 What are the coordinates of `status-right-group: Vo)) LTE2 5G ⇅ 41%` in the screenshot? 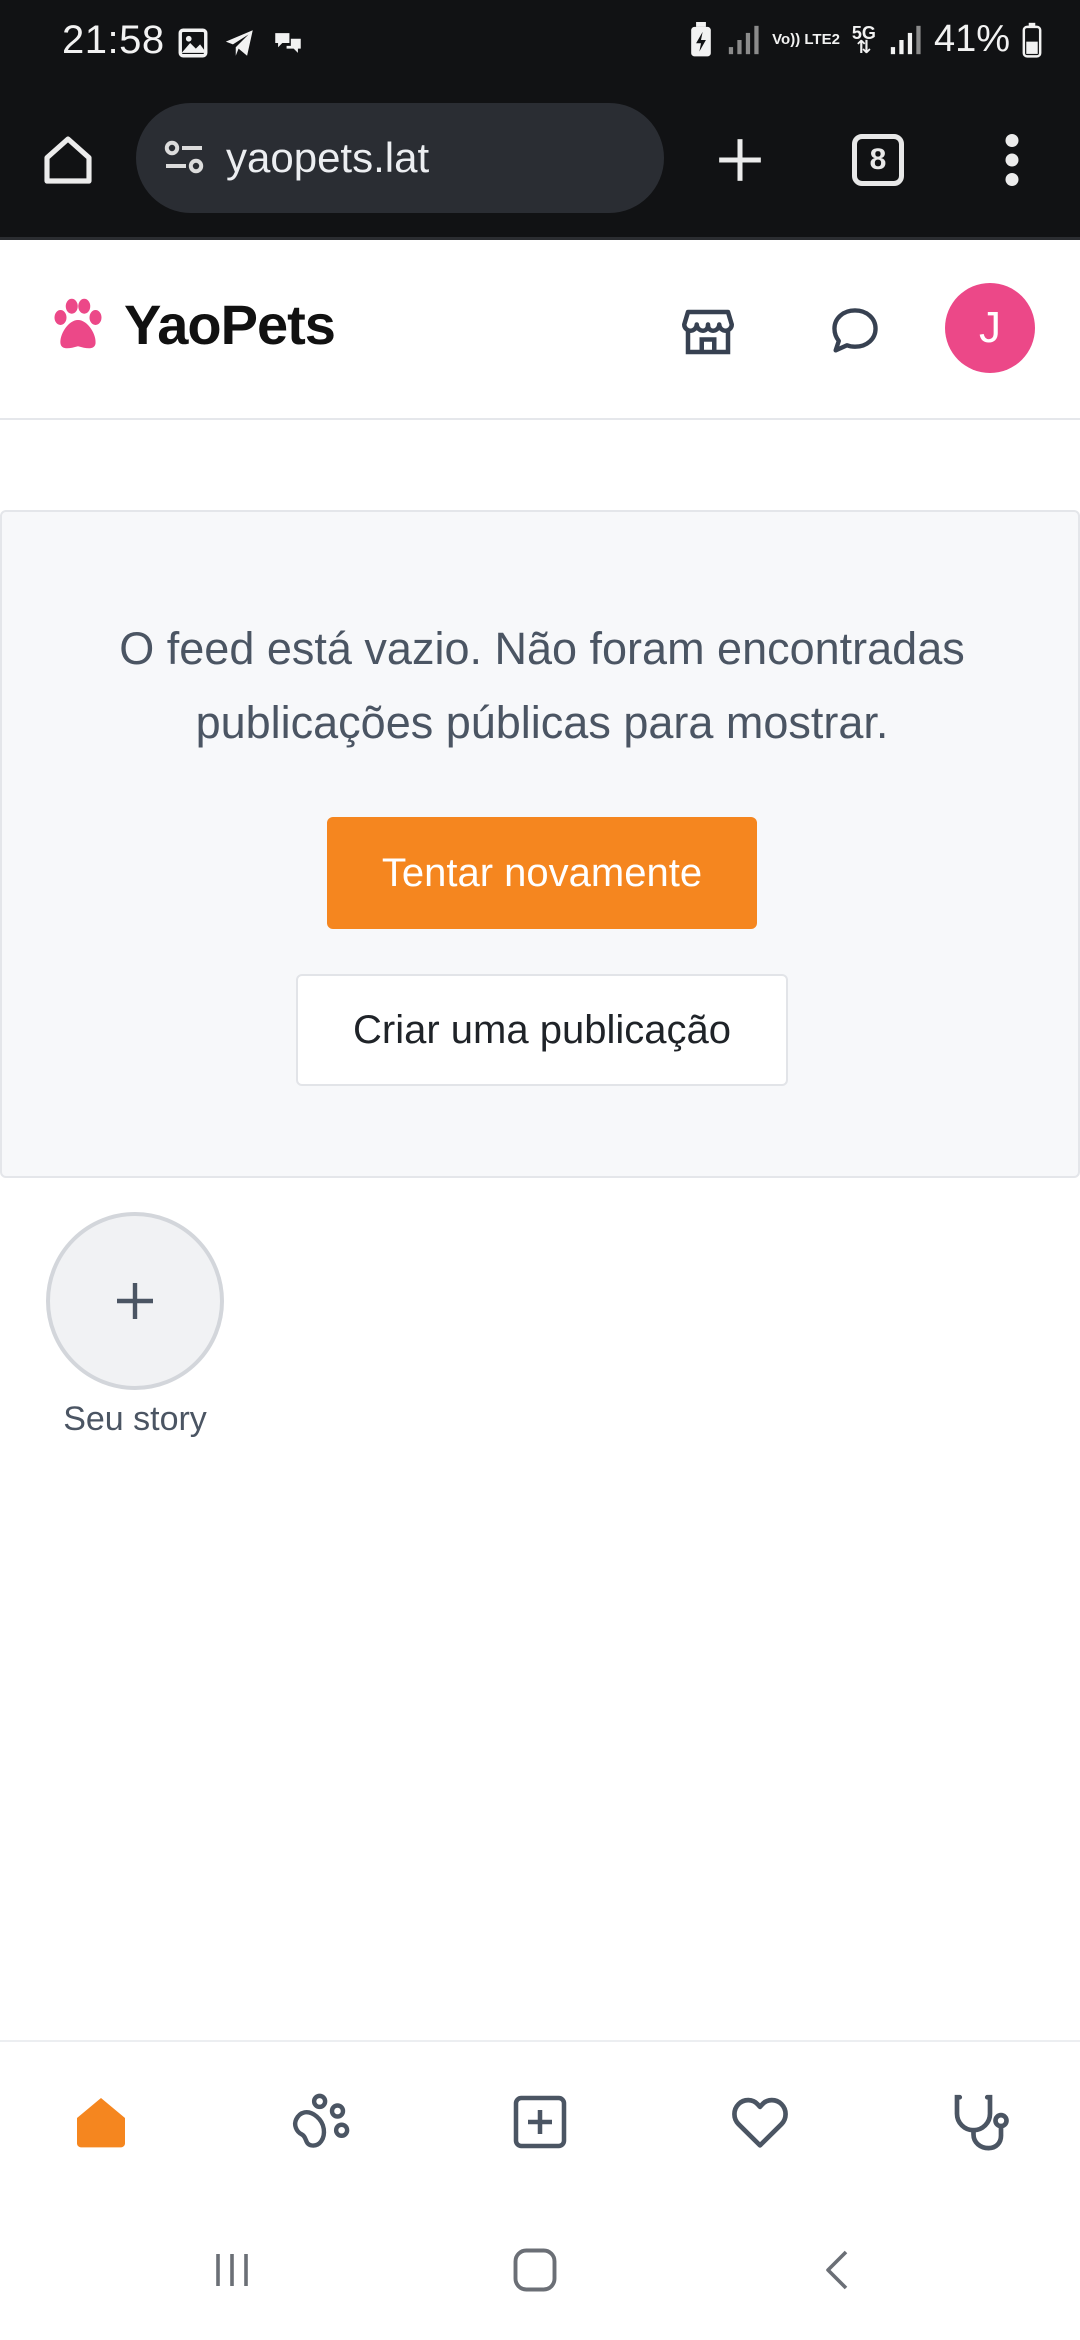 It's located at (865, 39).